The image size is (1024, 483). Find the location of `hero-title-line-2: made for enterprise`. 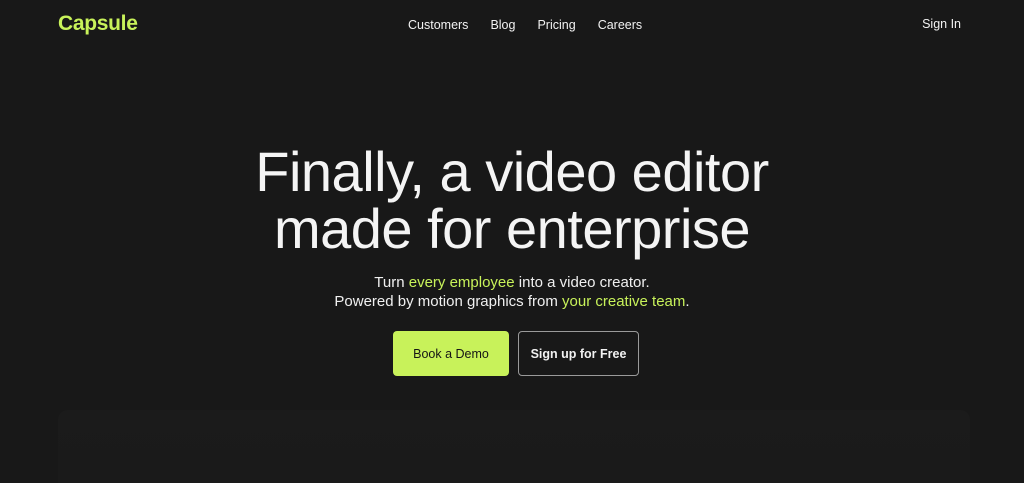

hero-title-line-2: made for enterprise is located at coordinates (512, 228).